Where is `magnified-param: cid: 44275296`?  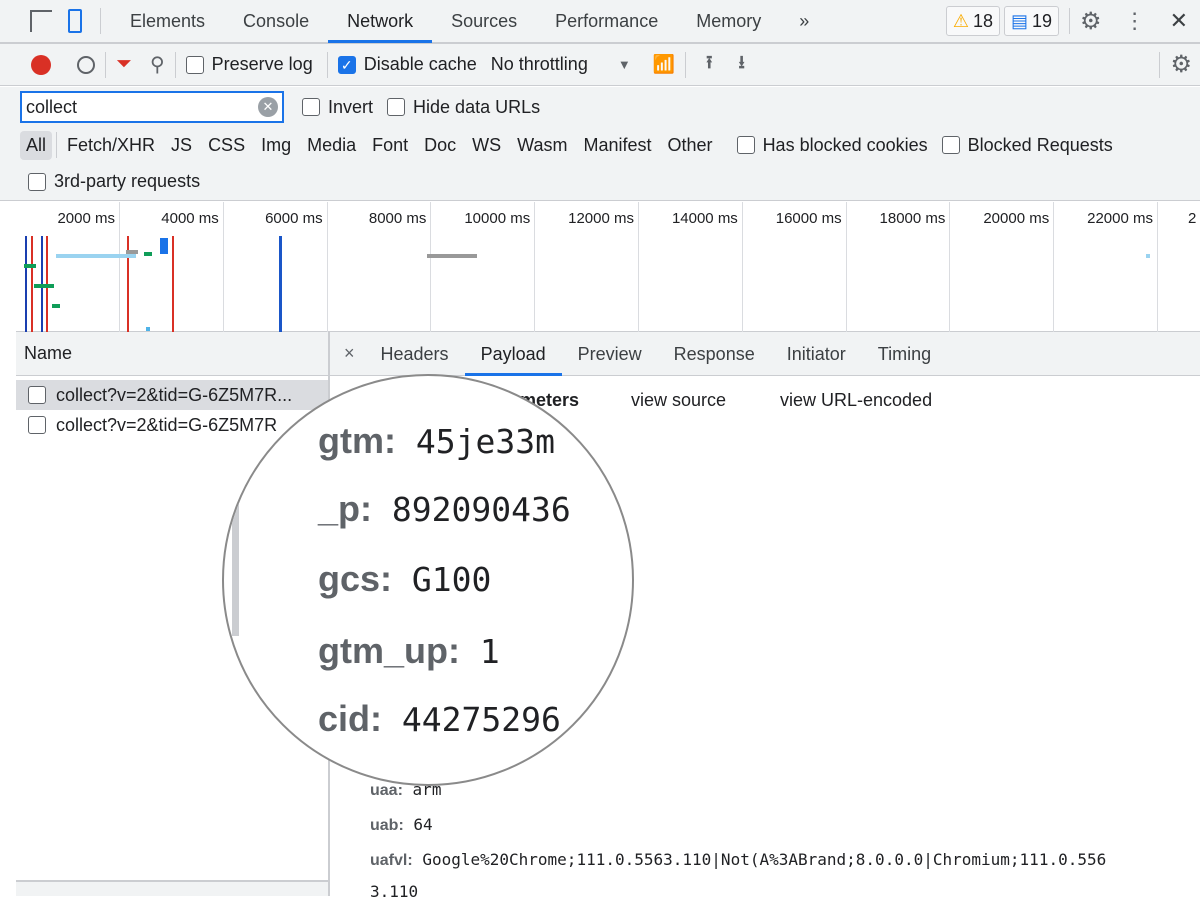
magnified-param: cid: 44275296 is located at coordinates (439, 718).